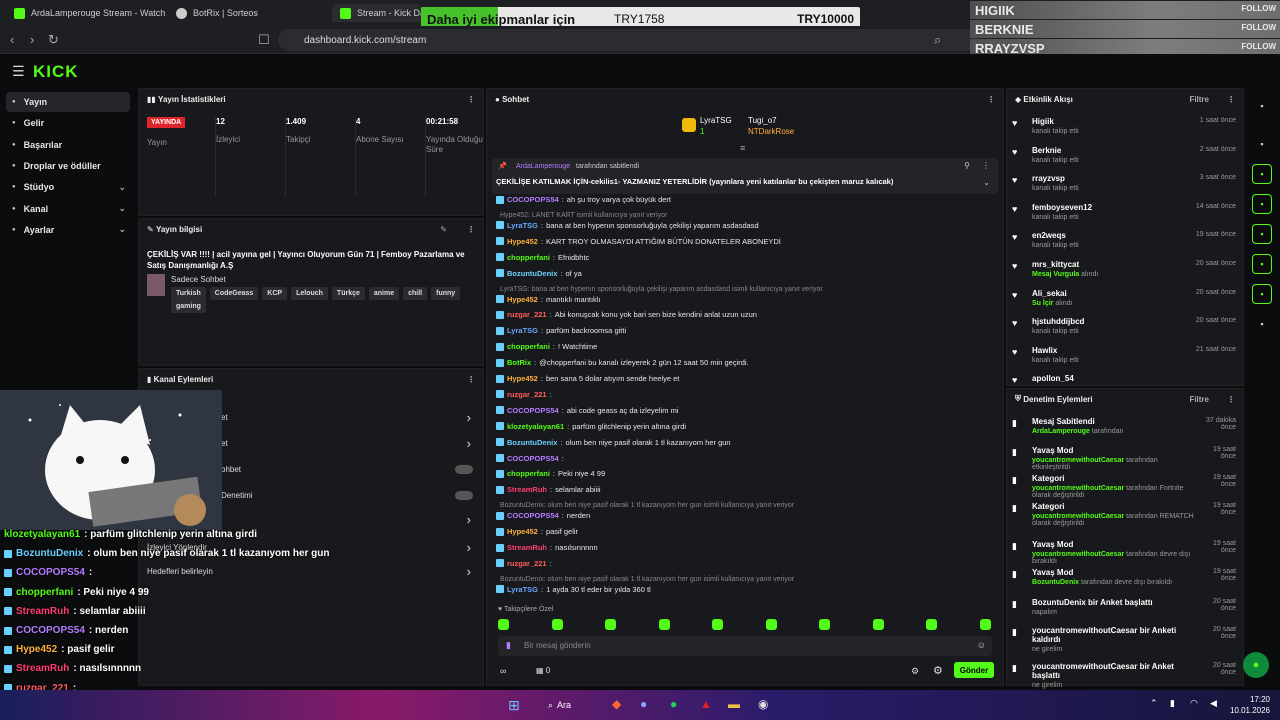 The width and height of the screenshot is (1280, 720). I want to click on layout-icon: ▪, so click(1262, 264).